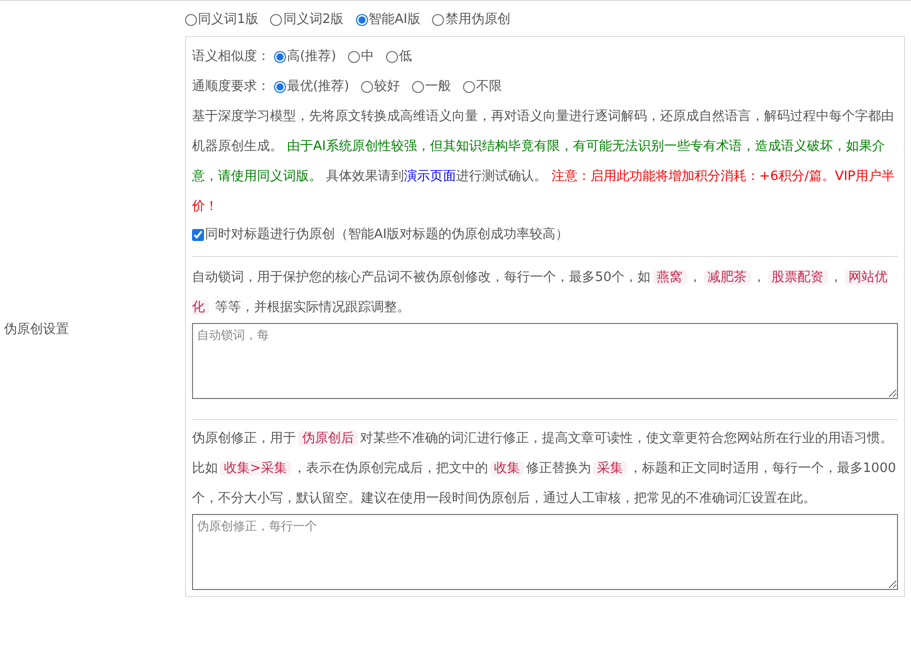 This screenshot has width=911, height=658. I want to click on option-label: 高(推荐), so click(311, 57).